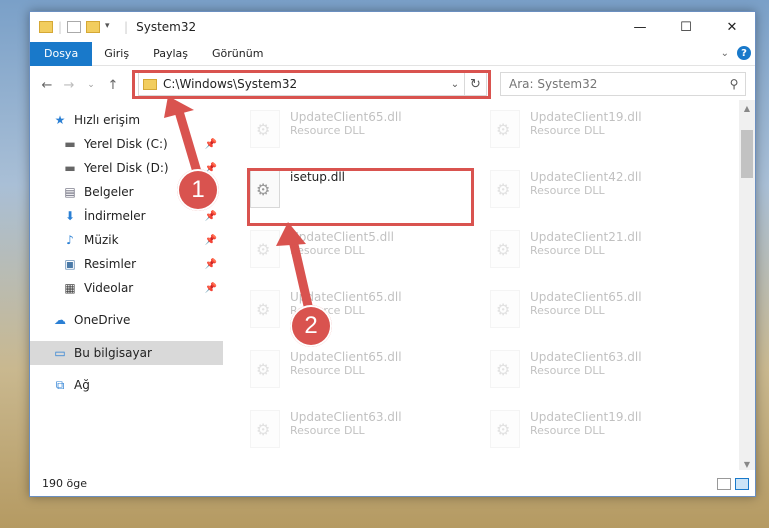  I want to click on sidebar-item-label: OneDrive, so click(102, 320).